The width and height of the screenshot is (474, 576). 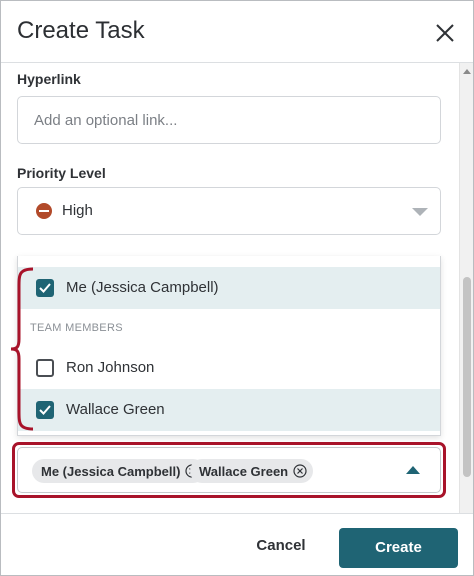 What do you see at coordinates (229, 470) in the screenshot?
I see `annotation-highlight-box` at bounding box center [229, 470].